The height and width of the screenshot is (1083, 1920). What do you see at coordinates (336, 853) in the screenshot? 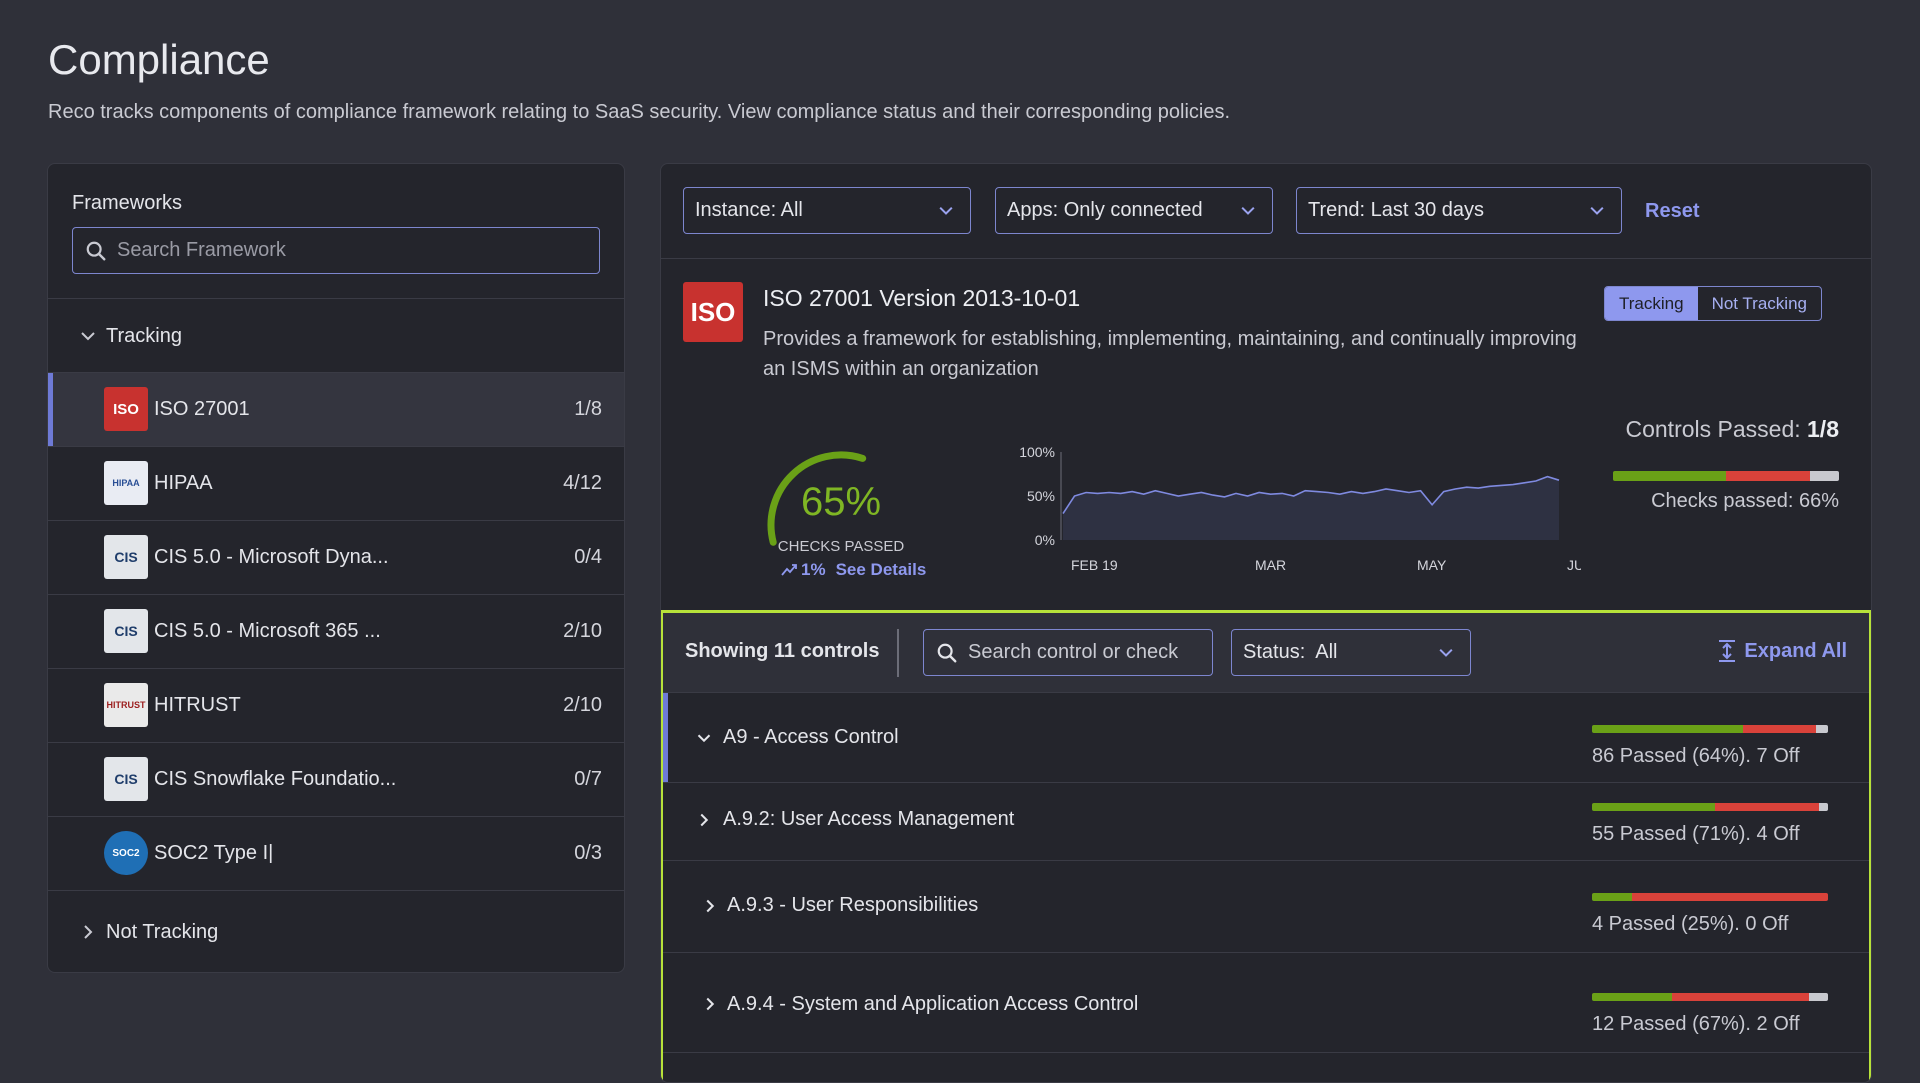
I see `framework-item: SOC2 SOC2 Type I| 0/3` at bounding box center [336, 853].